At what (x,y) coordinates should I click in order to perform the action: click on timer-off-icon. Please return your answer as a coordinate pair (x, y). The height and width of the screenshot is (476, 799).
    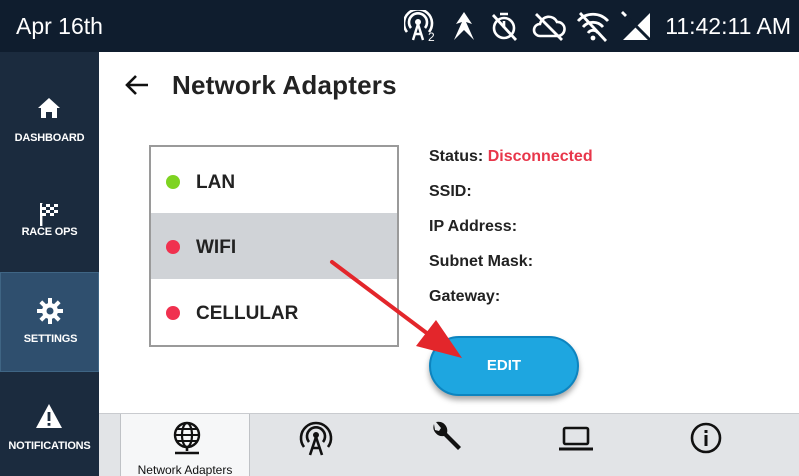
    Looking at the image, I should click on (505, 26).